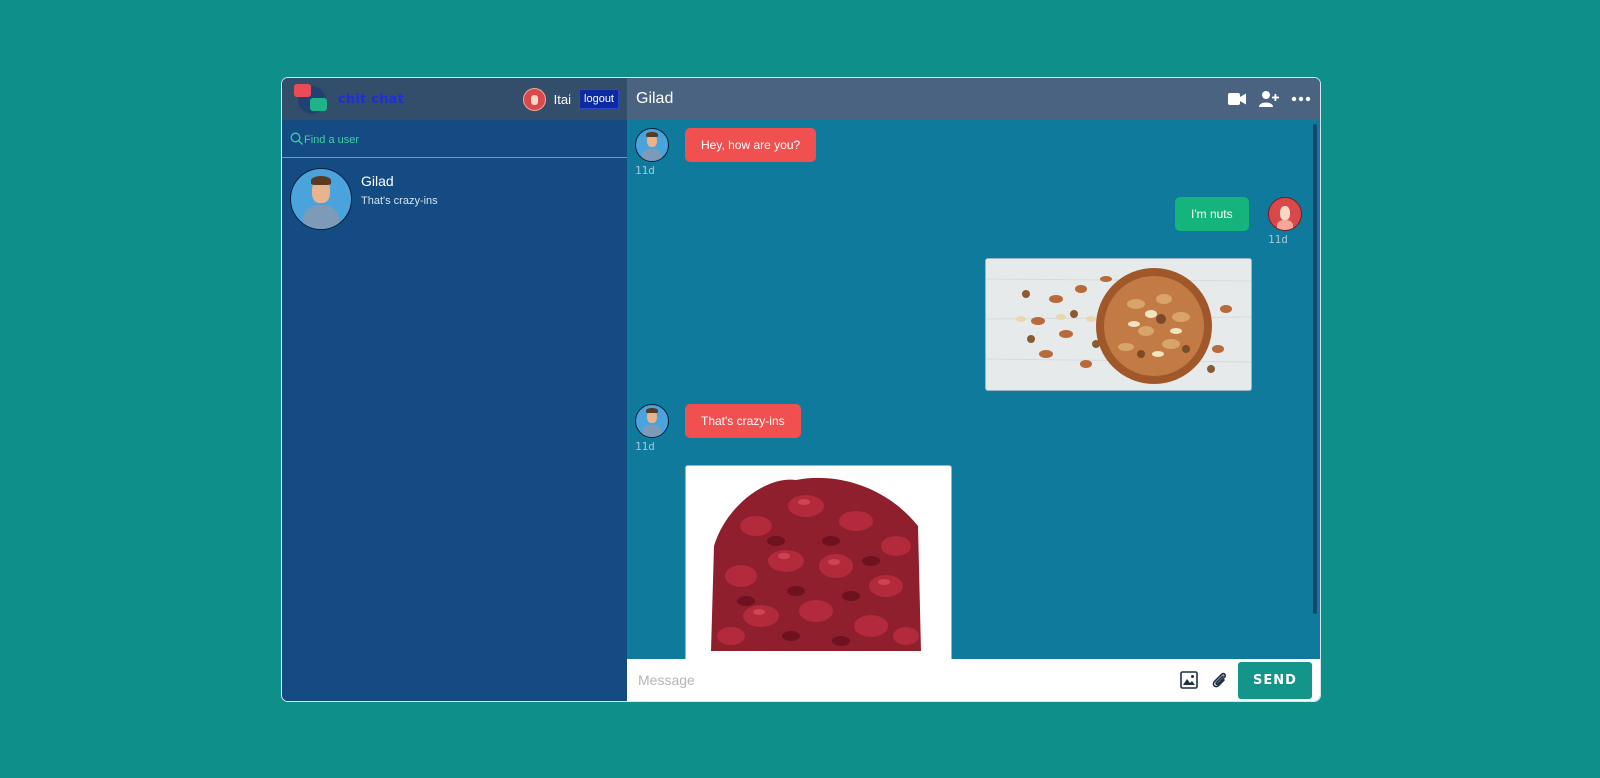  What do you see at coordinates (818, 562) in the screenshot?
I see `cranberries-image-message` at bounding box center [818, 562].